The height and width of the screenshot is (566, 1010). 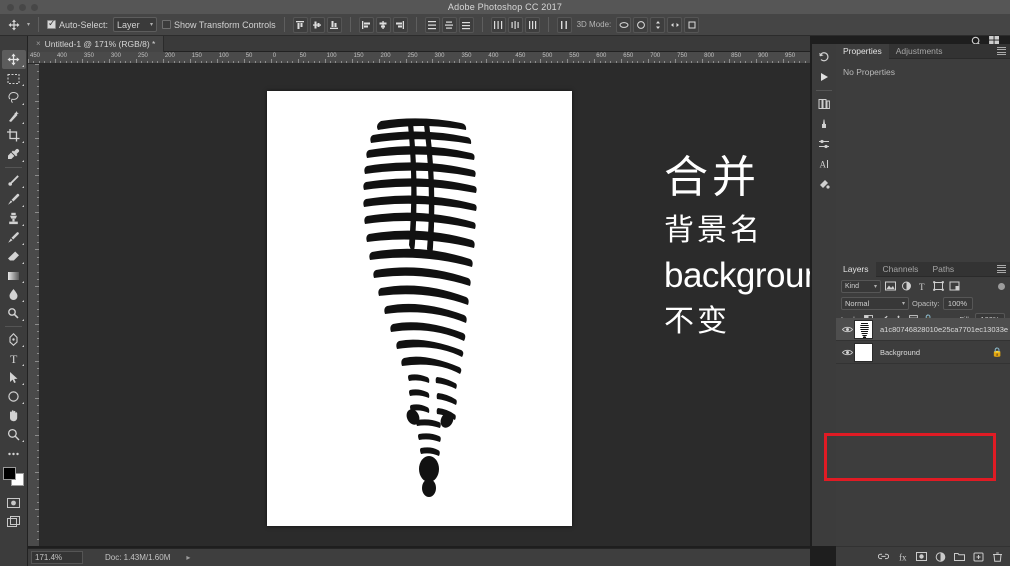 What do you see at coordinates (400, 24) in the screenshot?
I see `align-right-edges-button` at bounding box center [400, 24].